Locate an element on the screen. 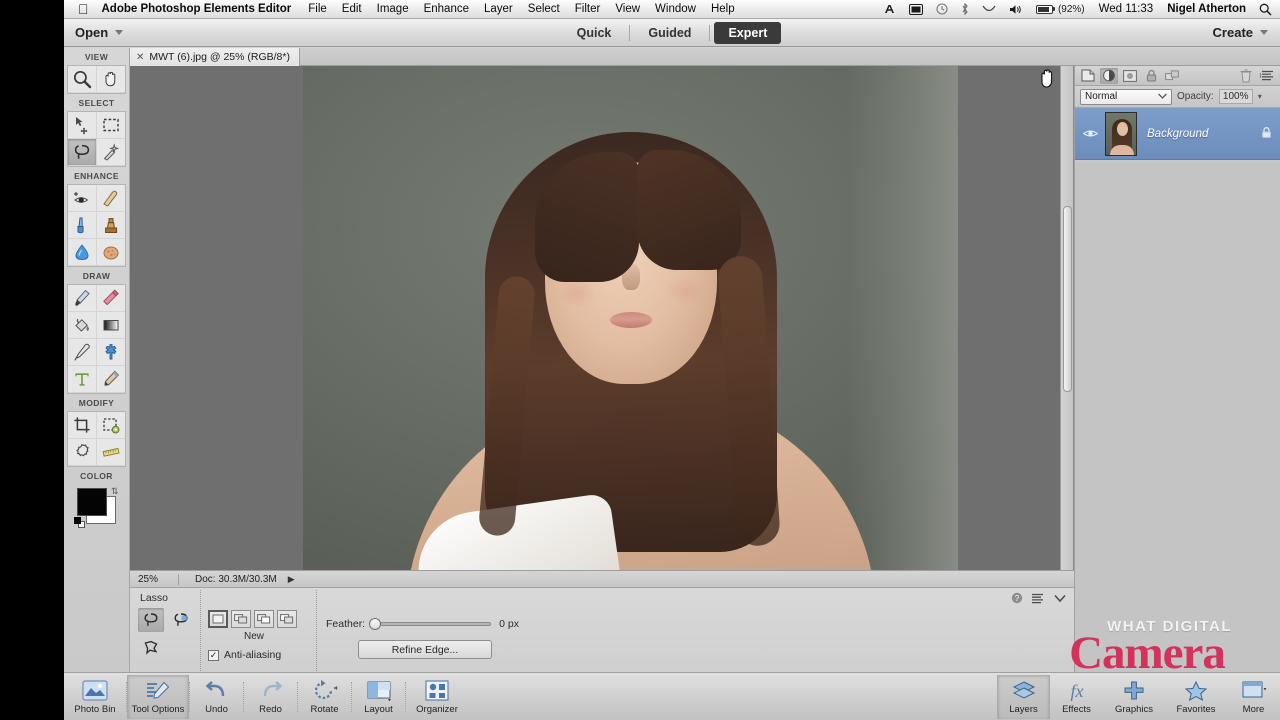  zoom-level: 25% is located at coordinates (154, 579).